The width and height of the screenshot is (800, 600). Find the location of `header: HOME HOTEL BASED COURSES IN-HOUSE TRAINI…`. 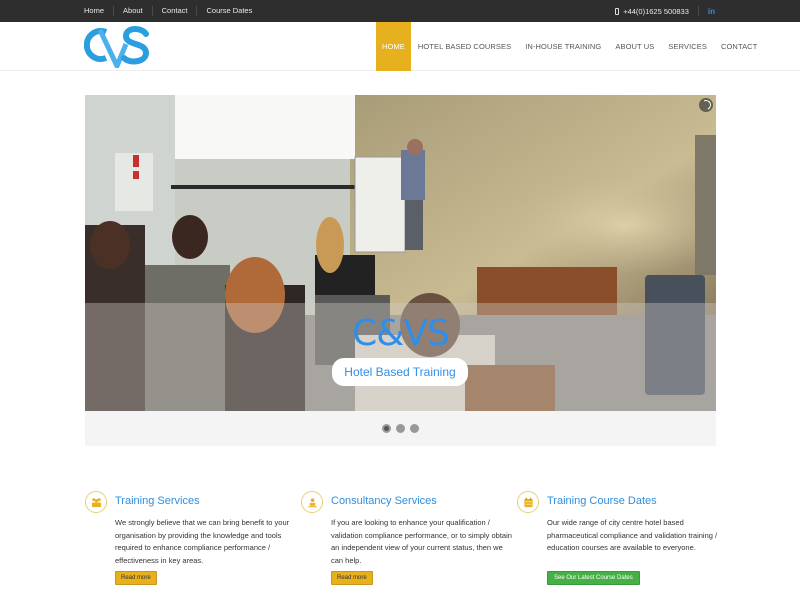

header: HOME HOTEL BASED COURSES IN-HOUSE TRAINI… is located at coordinates (400, 46).